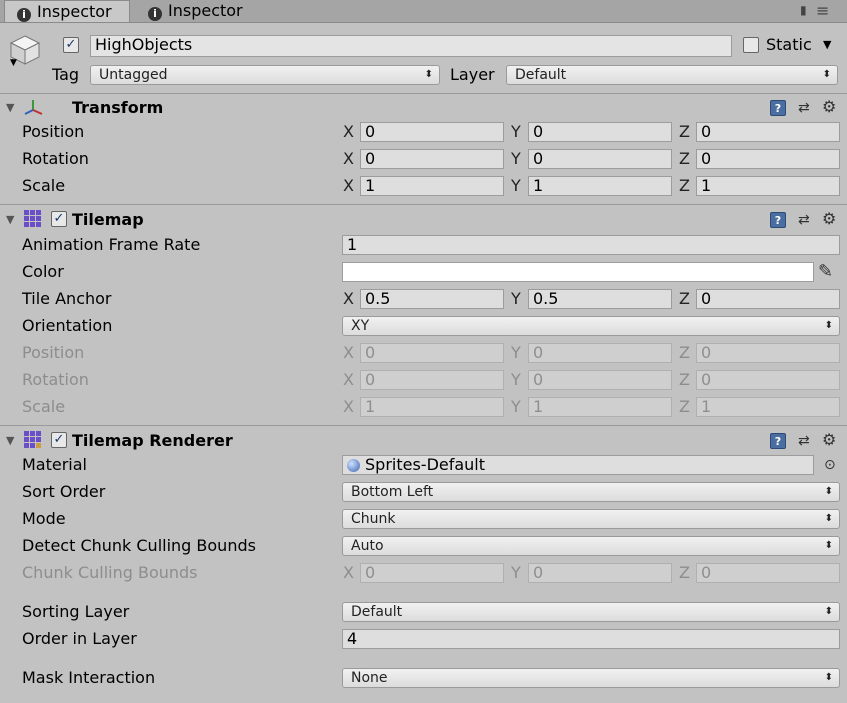 The width and height of the screenshot is (847, 703). Describe the element at coordinates (768, 573) in the screenshot. I see `bounds-z-field: 0` at that location.